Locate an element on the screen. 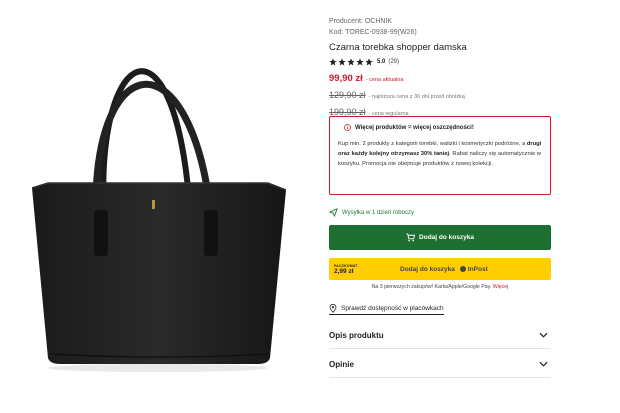 The height and width of the screenshot is (413, 620). rating: 5.0 (29) is located at coordinates (440, 62).